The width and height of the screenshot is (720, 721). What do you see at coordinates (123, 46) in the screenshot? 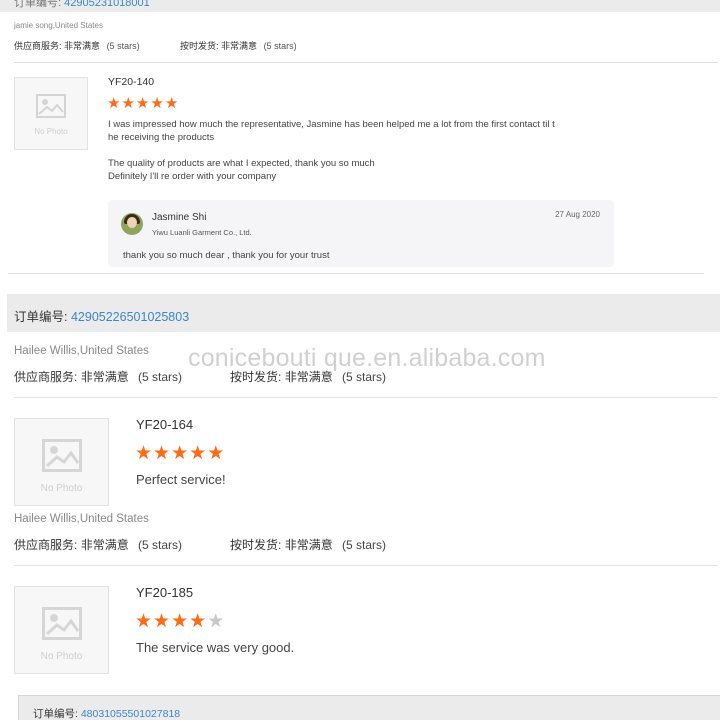
I see `service-stars-text: (5 stars)` at bounding box center [123, 46].